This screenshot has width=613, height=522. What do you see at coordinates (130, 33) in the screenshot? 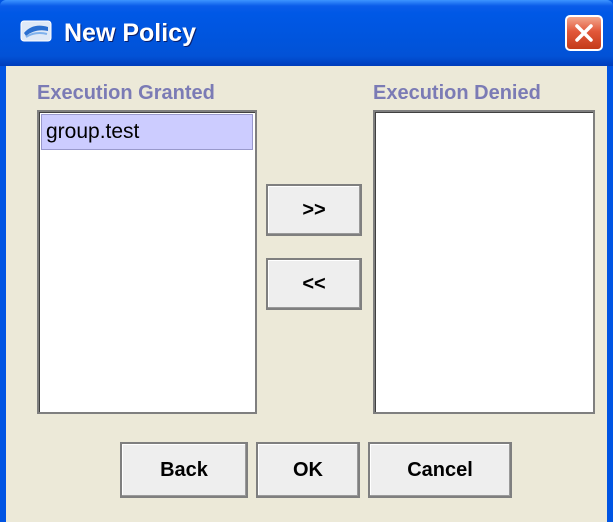
I see `dialog-title: New Policy` at bounding box center [130, 33].